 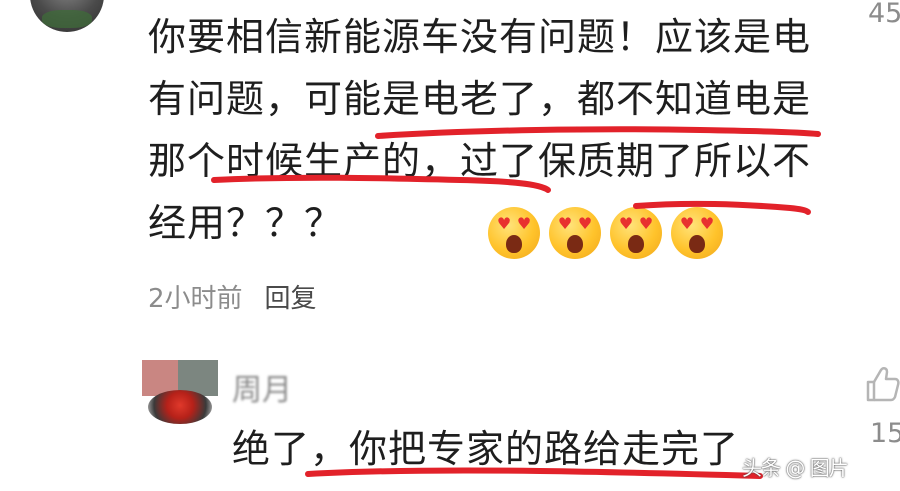 What do you see at coordinates (605, 233) in the screenshot?
I see `emoji-row: ♥ ♥ ♥ ♥ ♥ ♥ ♥ ♥` at bounding box center [605, 233].